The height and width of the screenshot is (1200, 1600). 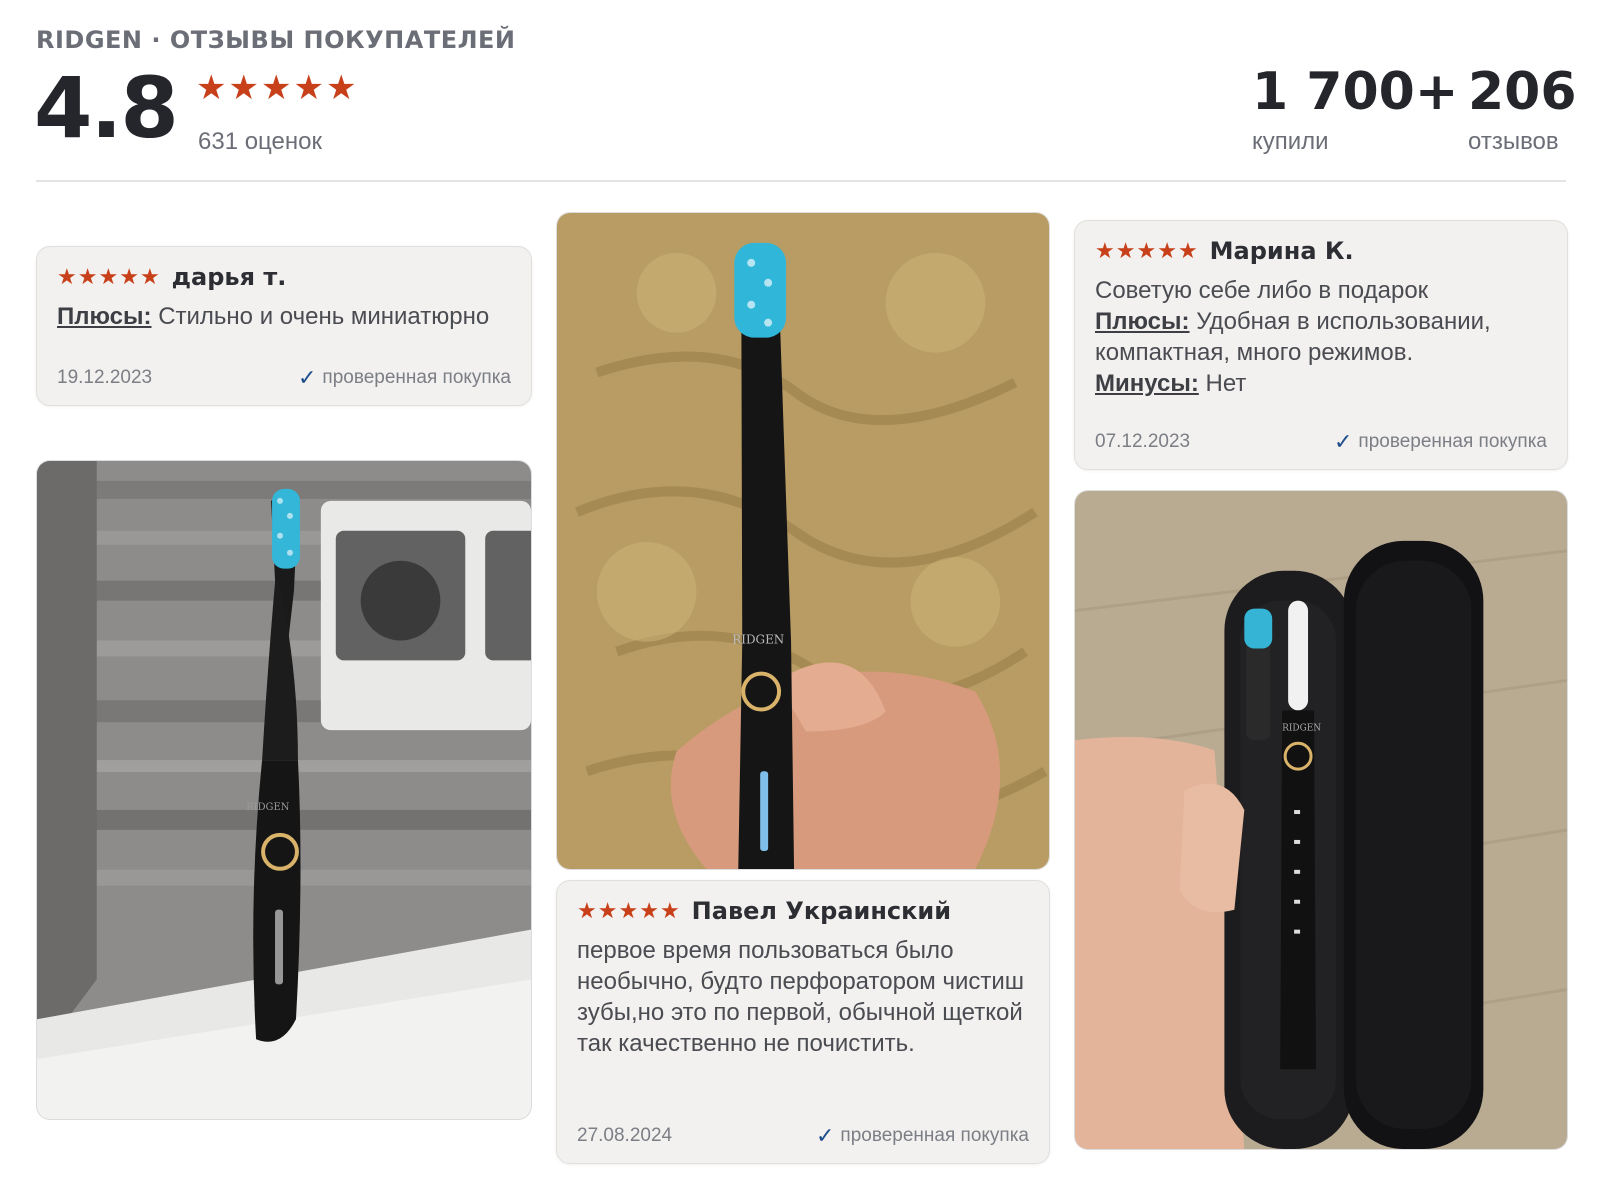 What do you see at coordinates (1262, 290) in the screenshot?
I see `review-comment: Советую себе либо в подарок` at bounding box center [1262, 290].